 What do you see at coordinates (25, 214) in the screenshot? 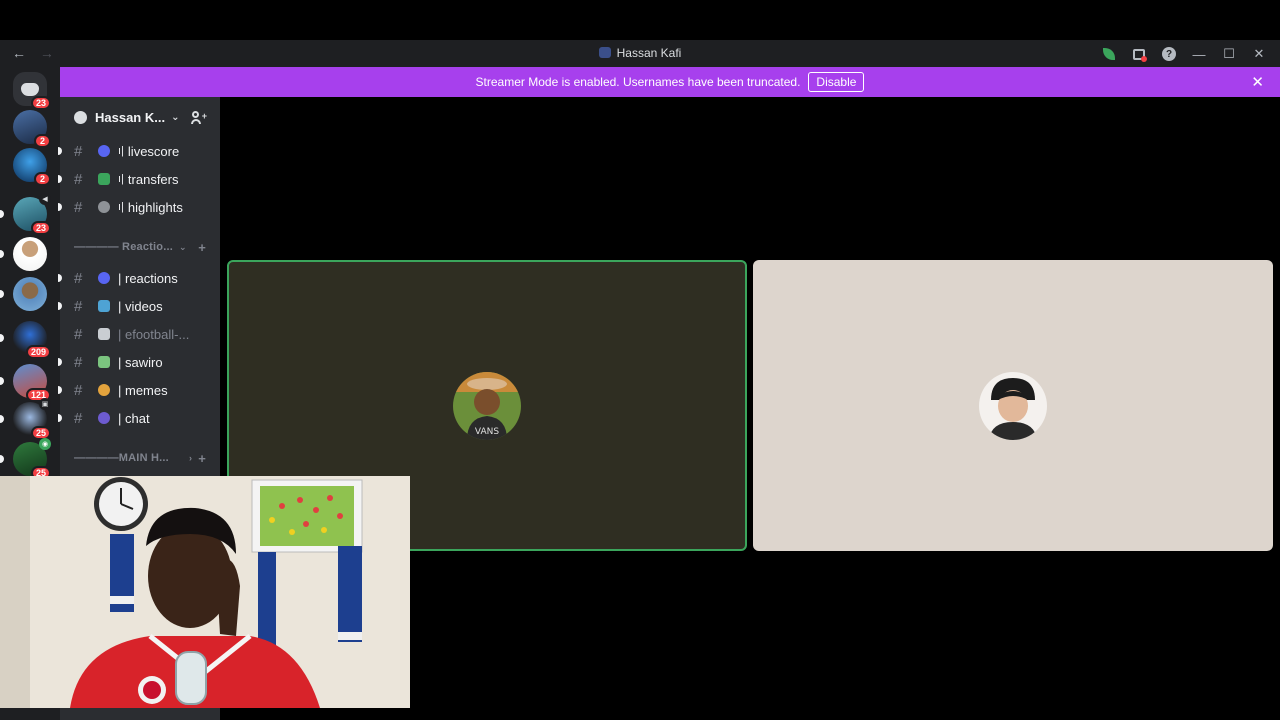
I see `server-icon-3: ◀ 23` at bounding box center [25, 214].